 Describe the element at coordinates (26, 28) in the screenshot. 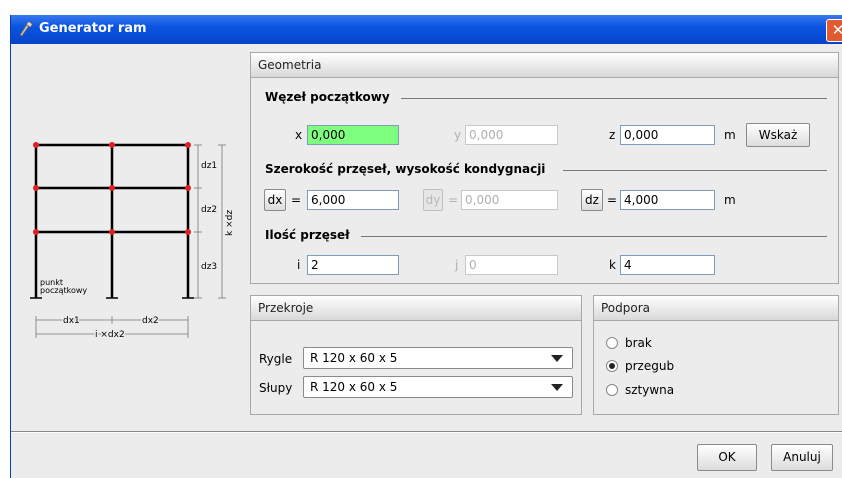

I see `app-icon` at that location.